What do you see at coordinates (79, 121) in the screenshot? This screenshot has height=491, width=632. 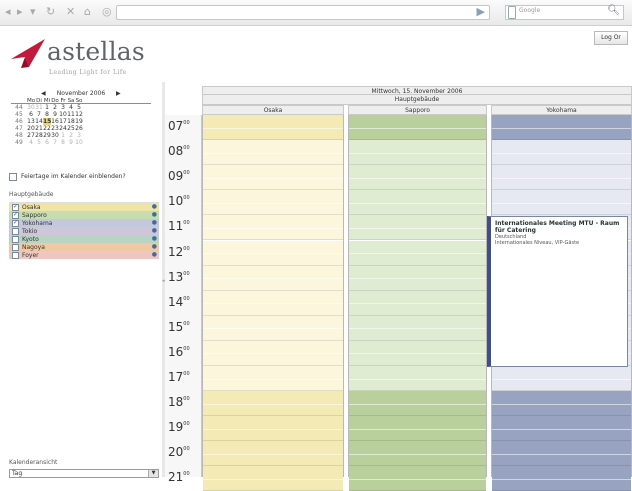 I see `calendar-day: 19` at bounding box center [79, 121].